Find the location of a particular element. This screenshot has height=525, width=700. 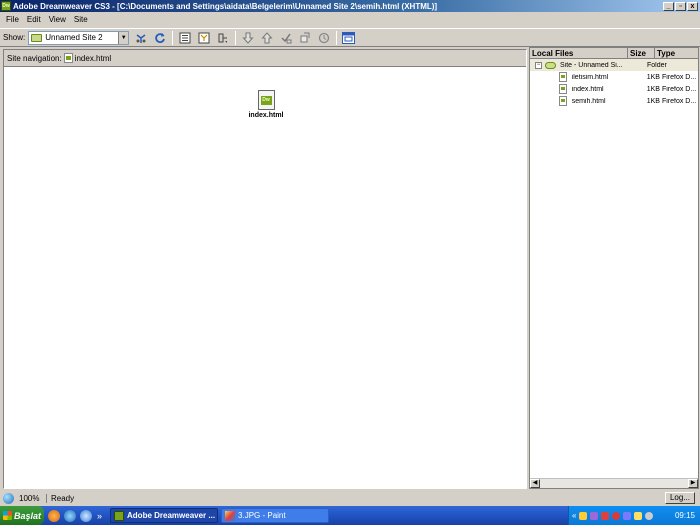

tray-shield-icon is located at coordinates (616, 515).